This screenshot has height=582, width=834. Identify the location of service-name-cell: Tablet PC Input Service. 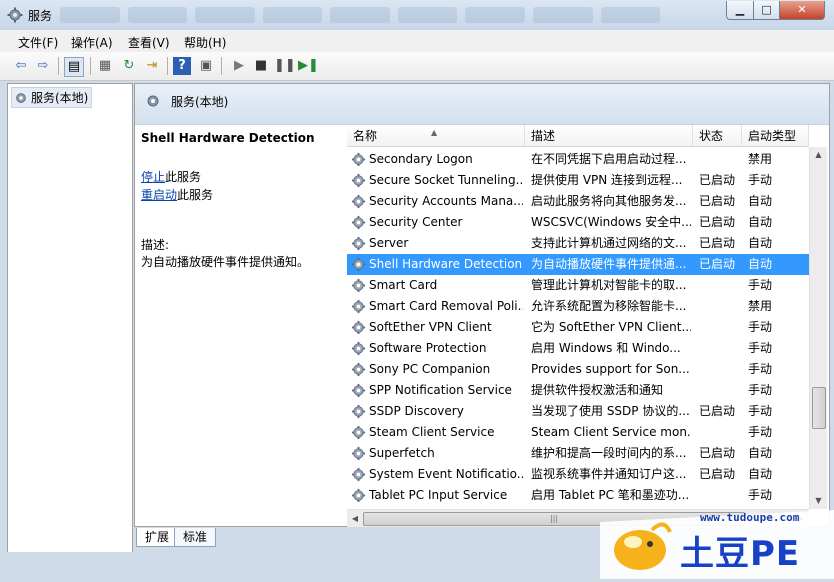
(438, 495).